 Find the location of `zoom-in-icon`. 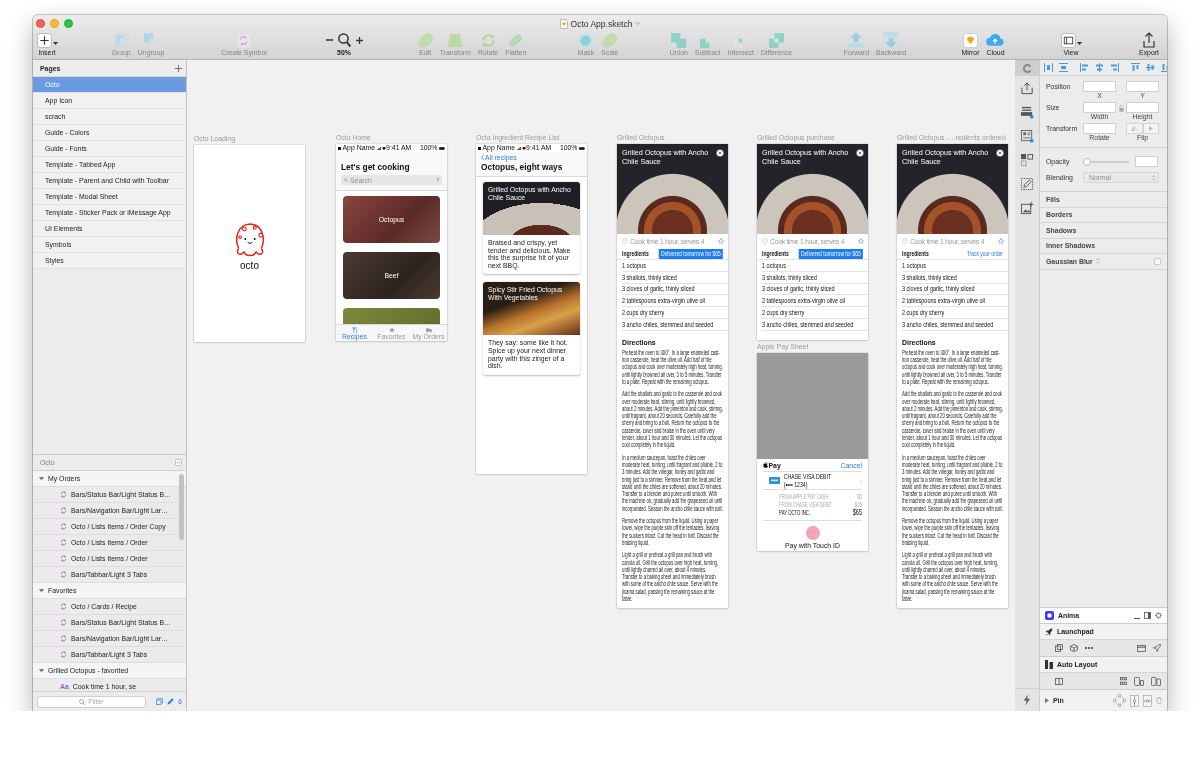

zoom-in-icon is located at coordinates (359, 40).